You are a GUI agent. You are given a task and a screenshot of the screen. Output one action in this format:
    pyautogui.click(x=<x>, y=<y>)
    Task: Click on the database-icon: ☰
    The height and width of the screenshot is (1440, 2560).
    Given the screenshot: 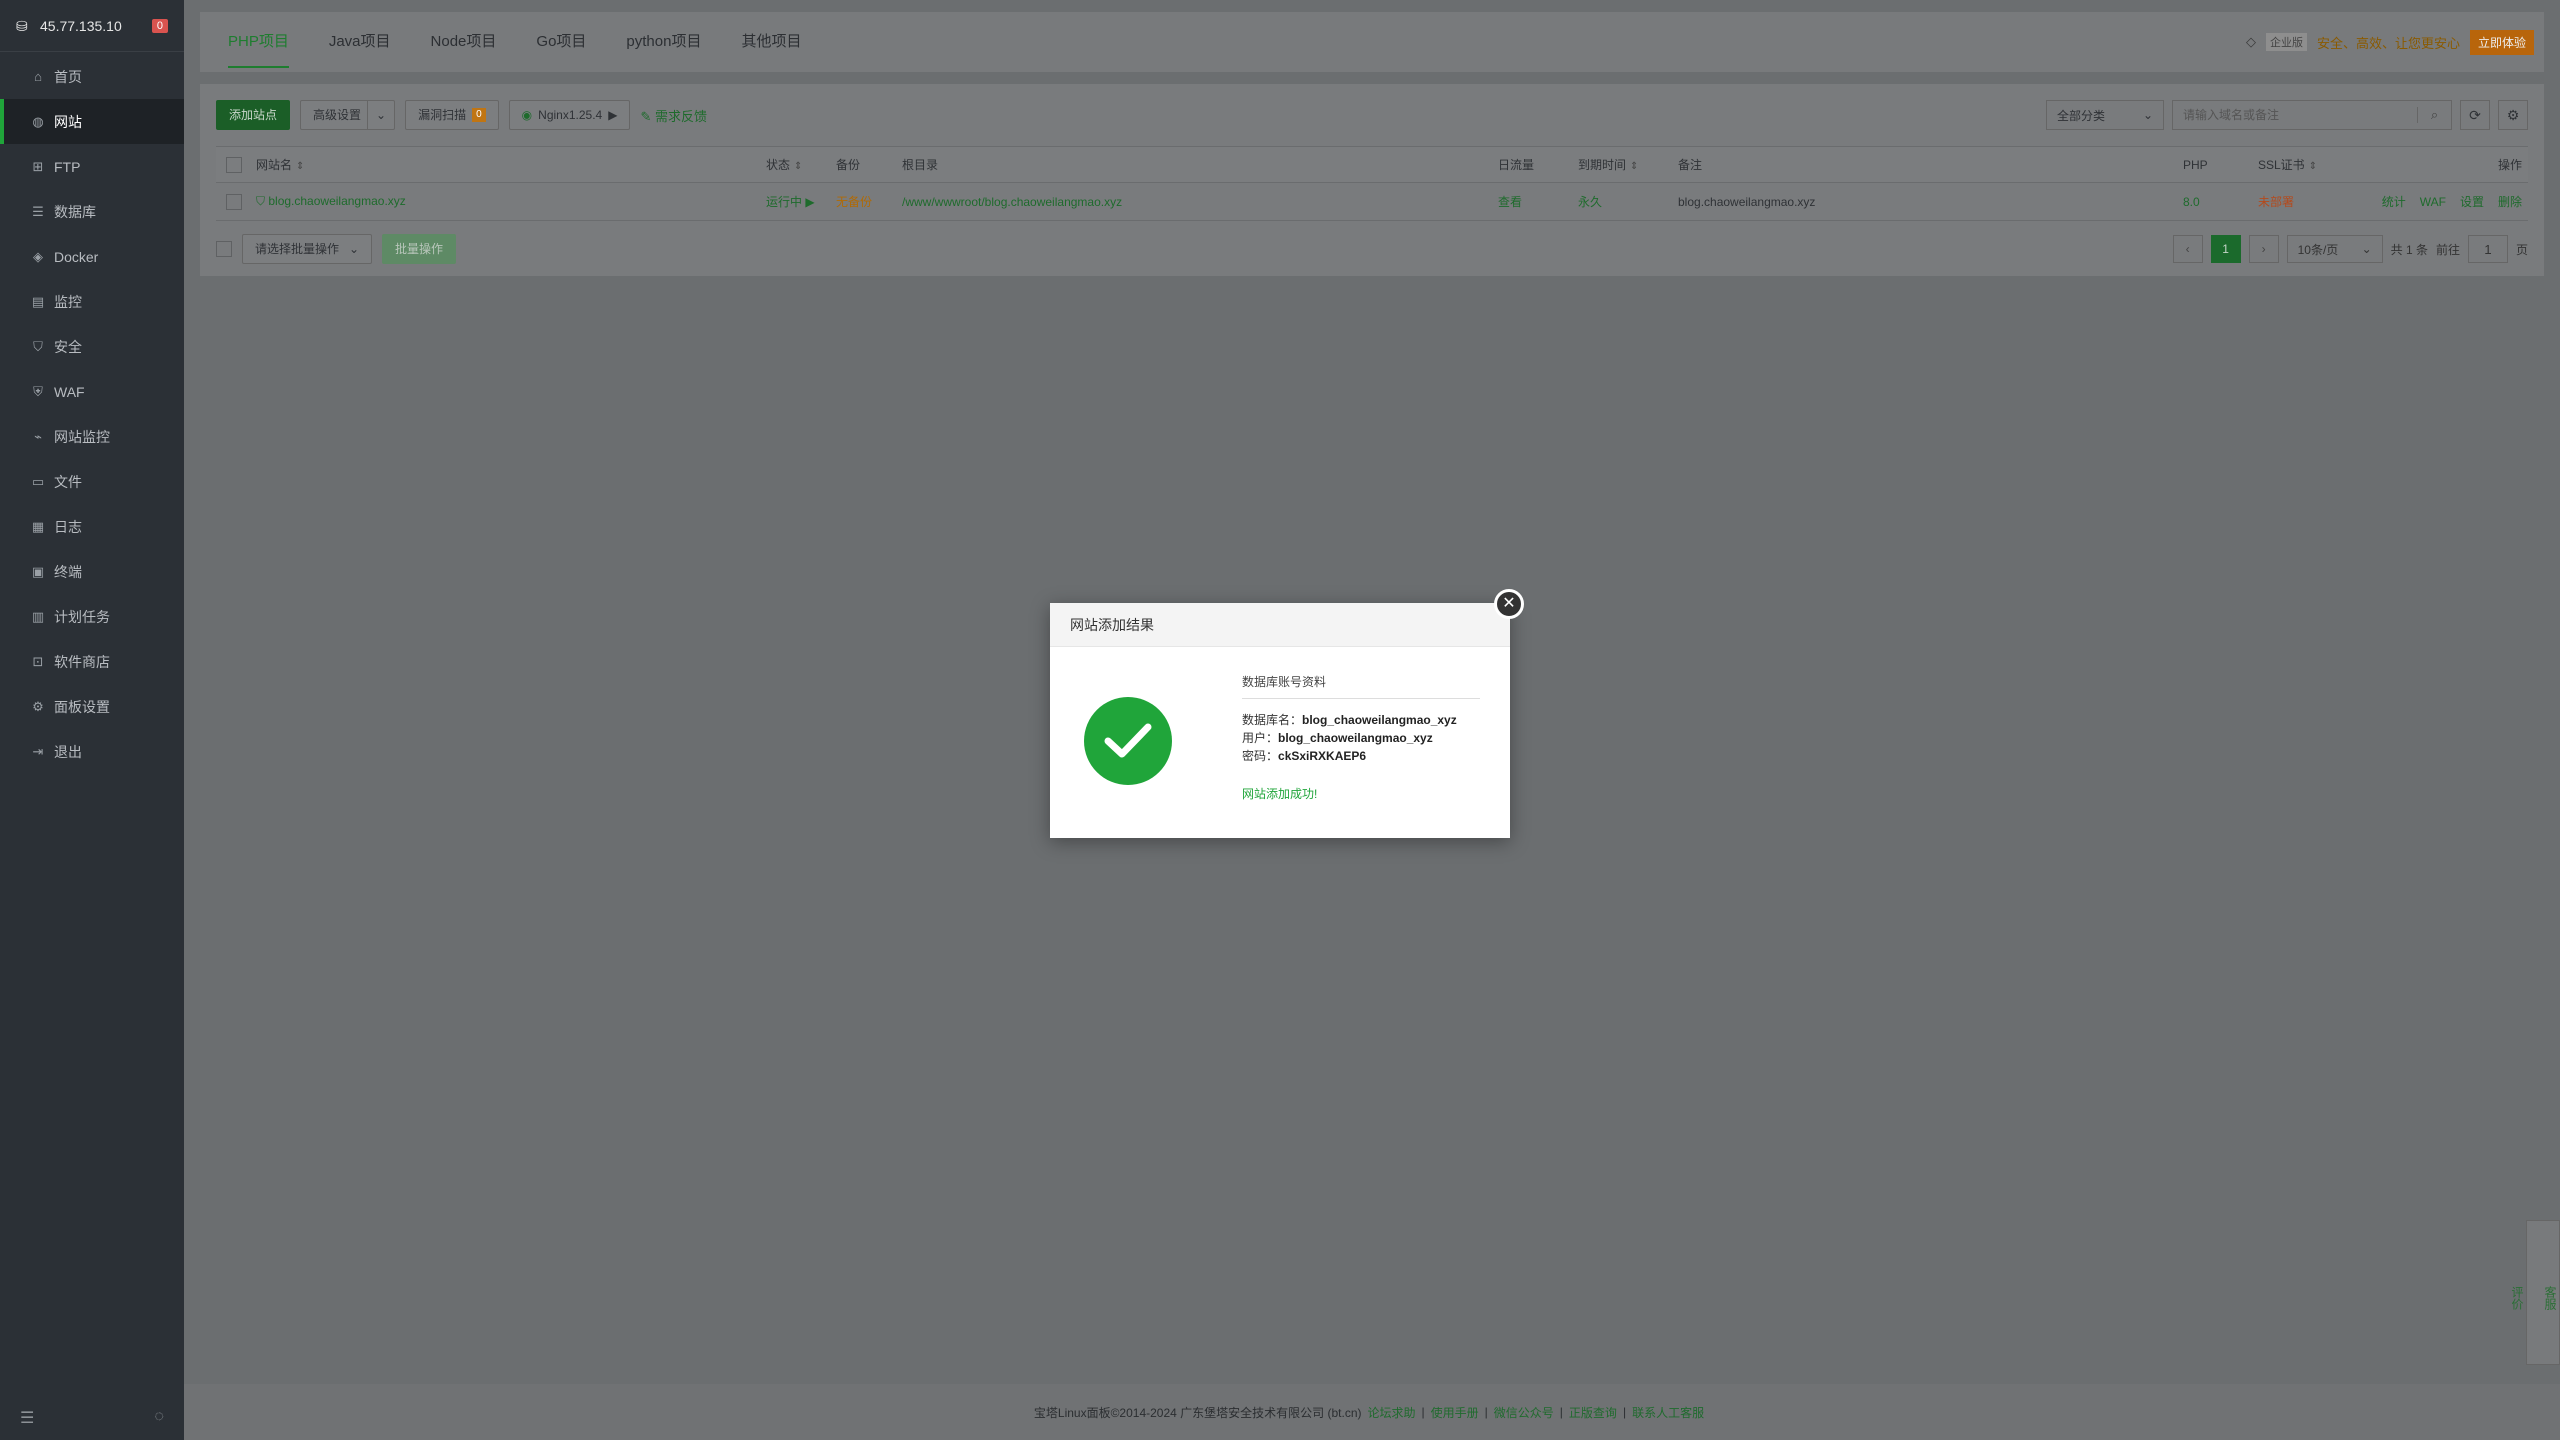 What is the action you would take?
    pyautogui.click(x=38, y=211)
    